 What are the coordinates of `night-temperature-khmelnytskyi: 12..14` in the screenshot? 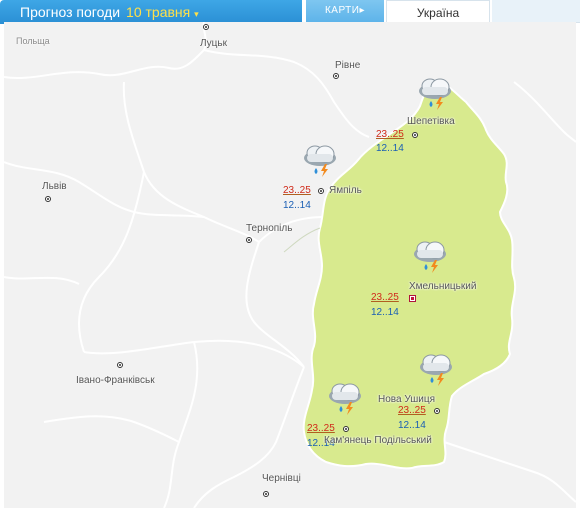 It's located at (385, 312).